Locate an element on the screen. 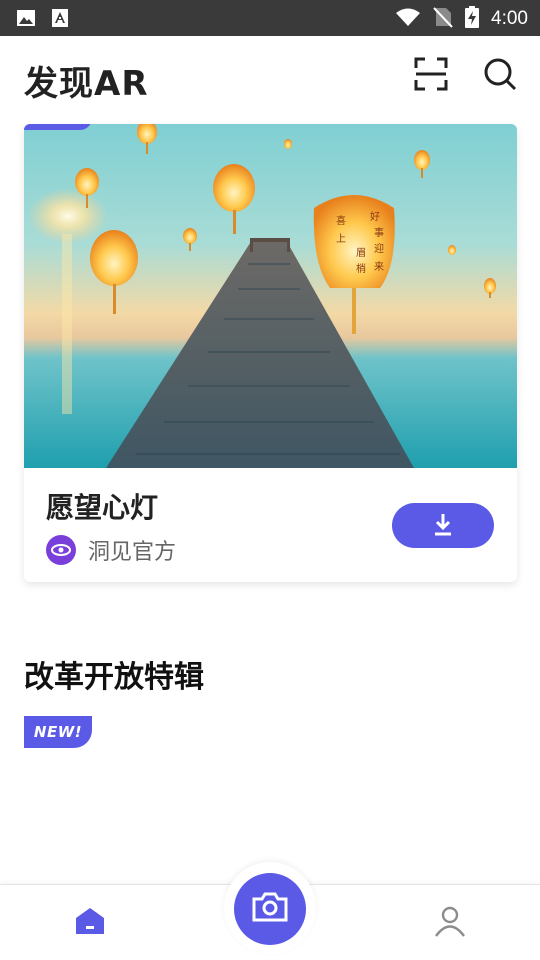  camera-button is located at coordinates (270, 909).